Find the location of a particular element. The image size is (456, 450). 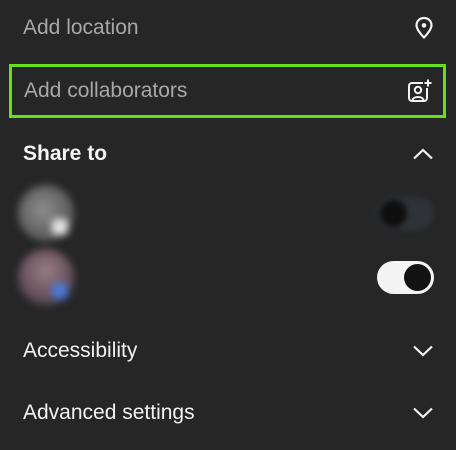

add-collaborators-label: Add collaborators is located at coordinates (106, 90).